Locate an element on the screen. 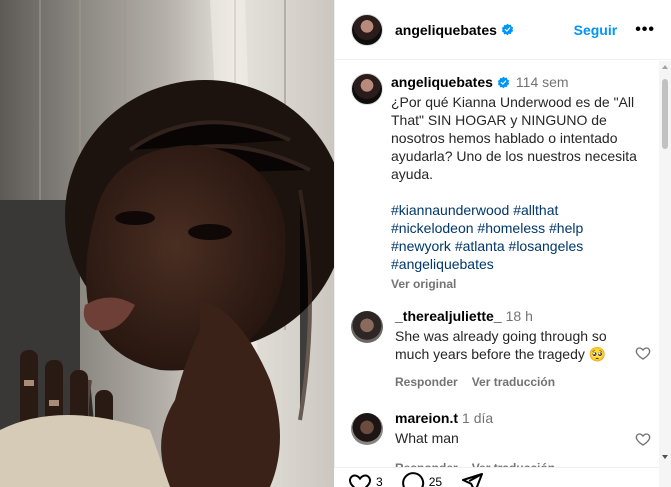 The width and height of the screenshot is (671, 487). scrollbar-thumb is located at coordinates (665, 114).